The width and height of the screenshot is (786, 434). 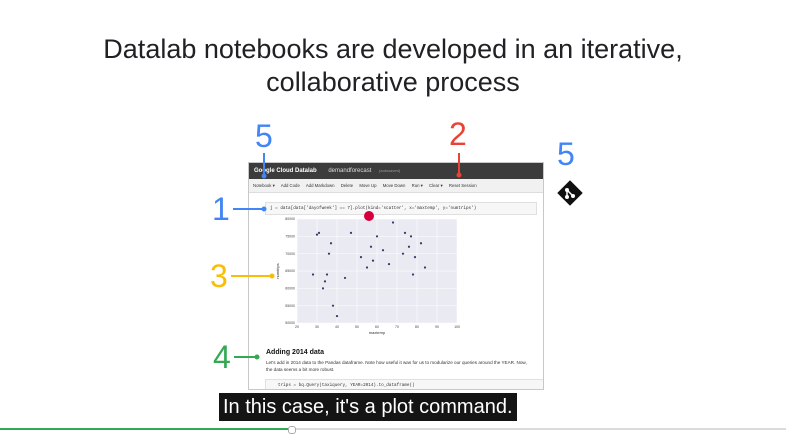 I want to click on pointer-4-dot, so click(x=257, y=357).